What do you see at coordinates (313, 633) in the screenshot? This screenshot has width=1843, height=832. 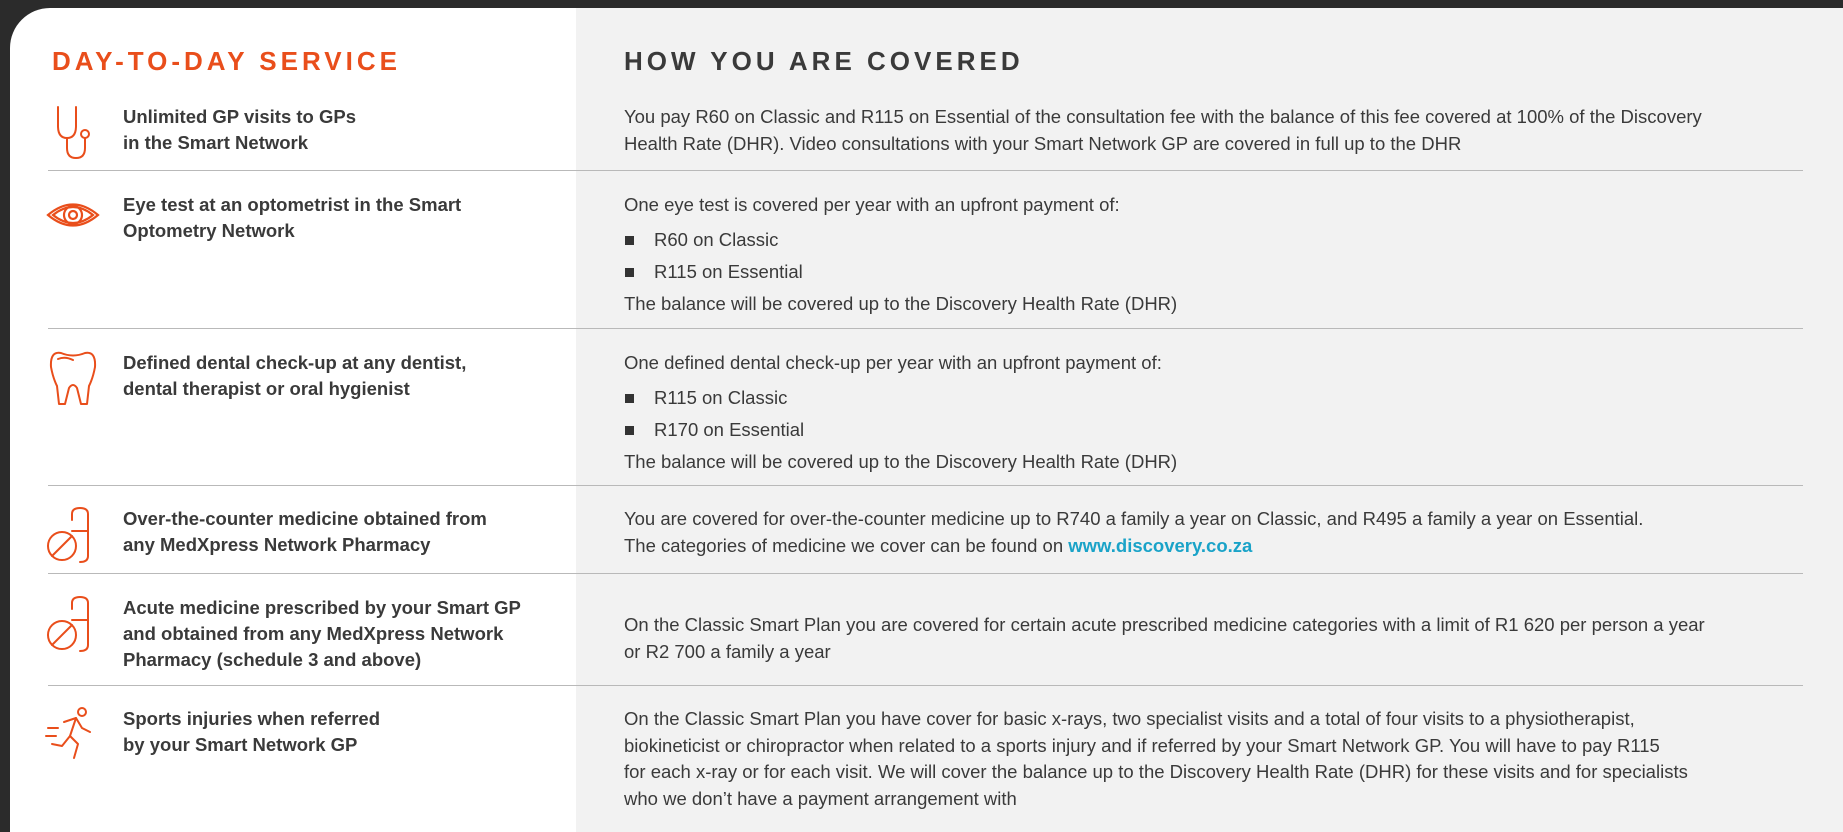 I see `title-line: and obtained from any MedXpress Network` at bounding box center [313, 633].